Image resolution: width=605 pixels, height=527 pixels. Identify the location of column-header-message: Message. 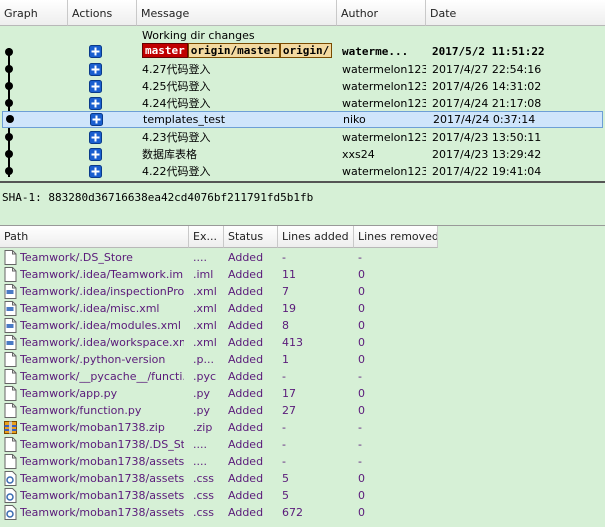
(237, 13).